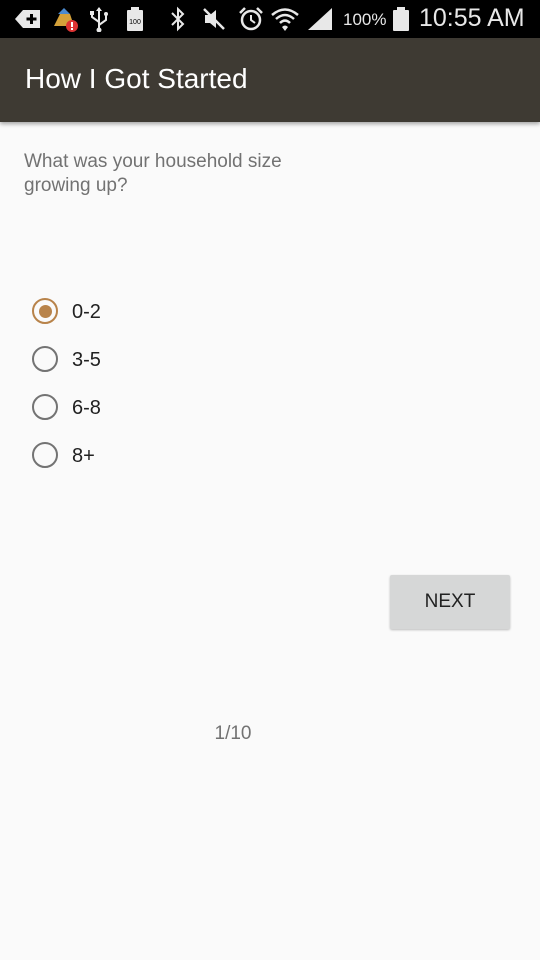  What do you see at coordinates (472, 18) in the screenshot?
I see `clock: 10:55 AM` at bounding box center [472, 18].